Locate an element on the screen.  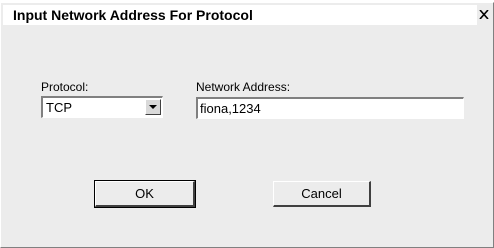
network-address-value: fiona,1234 is located at coordinates (230, 108).